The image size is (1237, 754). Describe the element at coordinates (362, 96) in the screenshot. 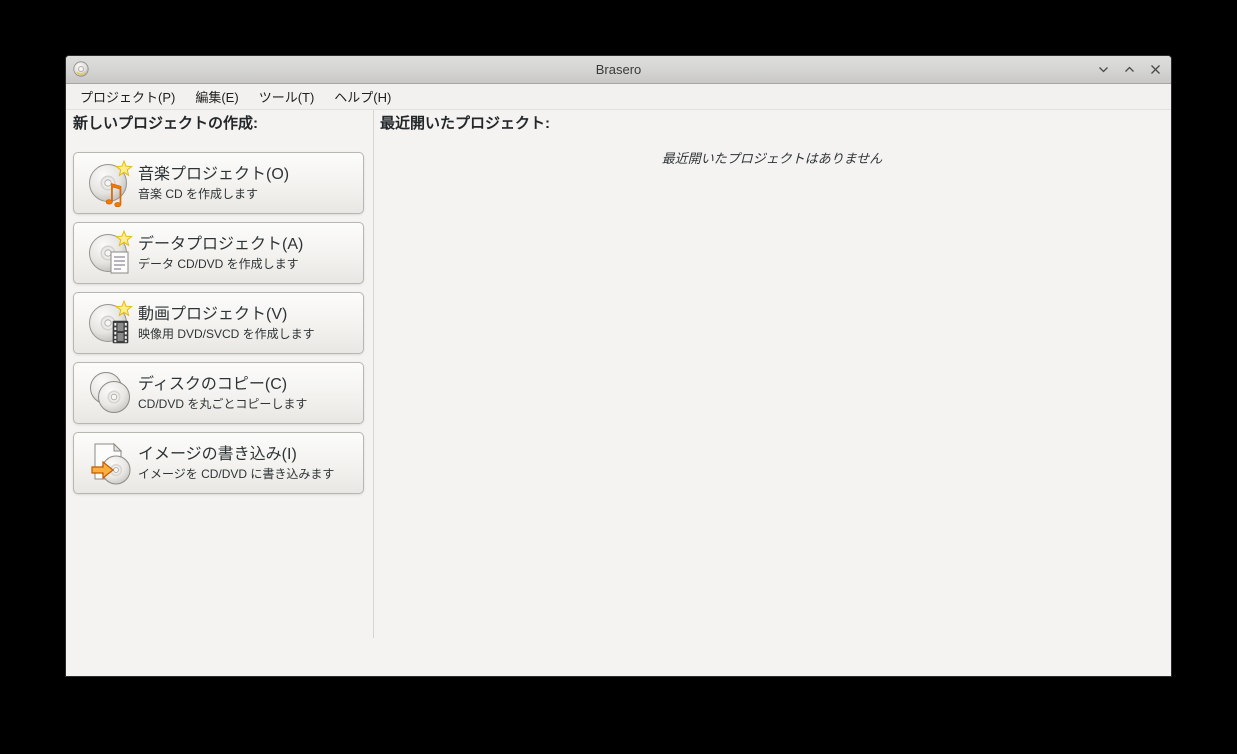

I see `menu-help: ヘルプ(H)` at that location.